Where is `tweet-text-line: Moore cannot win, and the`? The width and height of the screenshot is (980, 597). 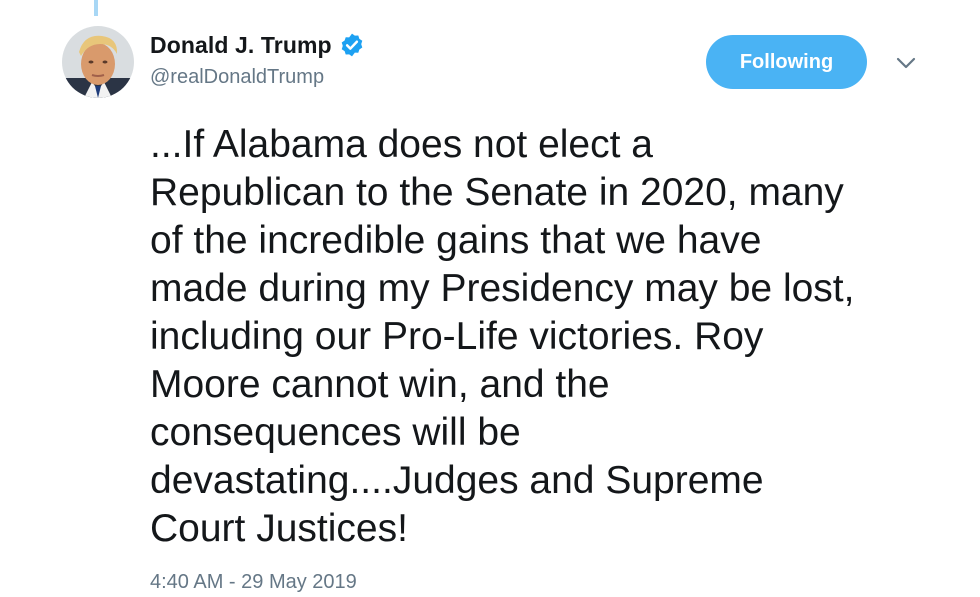
tweet-text-line: Moore cannot win, and the is located at coordinates (380, 384).